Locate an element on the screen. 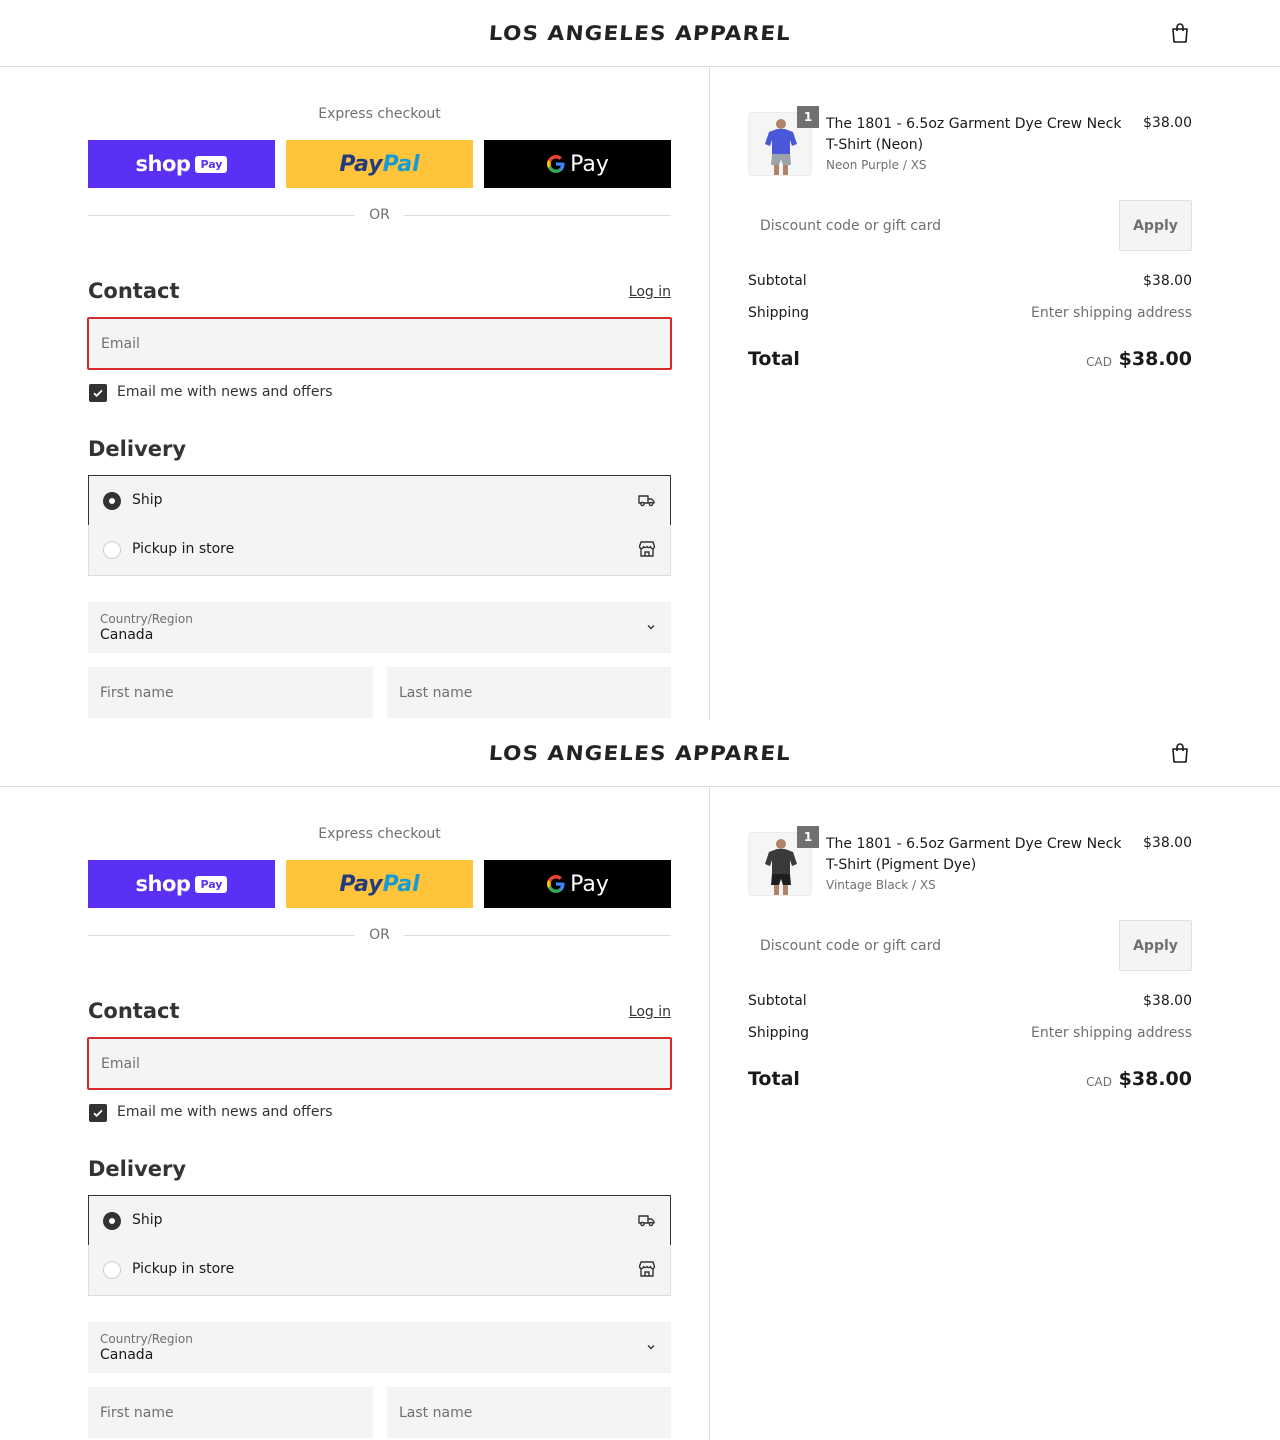 The height and width of the screenshot is (1440, 1280). currency-code: CAD is located at coordinates (1099, 1082).